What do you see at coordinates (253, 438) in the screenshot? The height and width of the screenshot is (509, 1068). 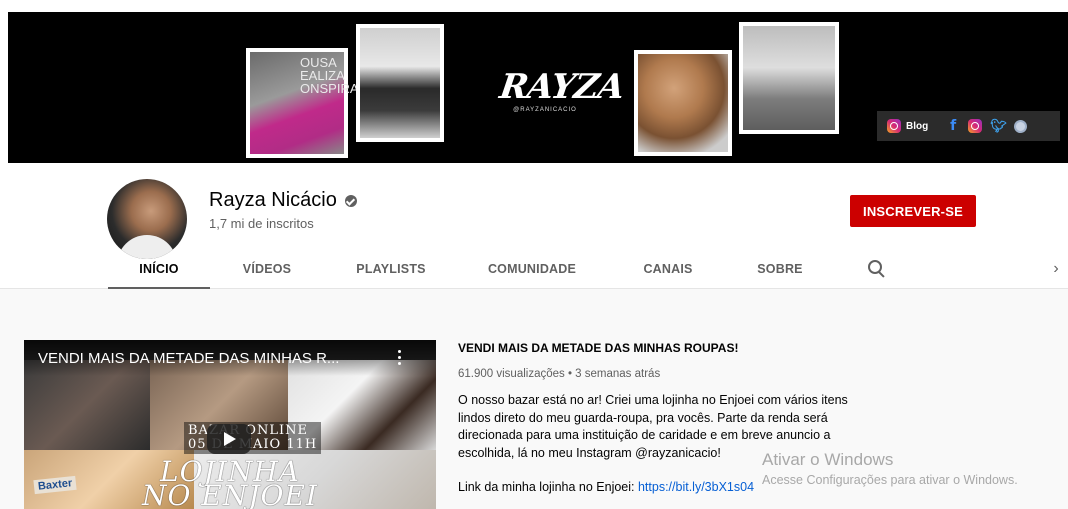 I see `thumb-bazar-text: BAZAR ONLINE 05 DE MAIO 11H` at bounding box center [253, 438].